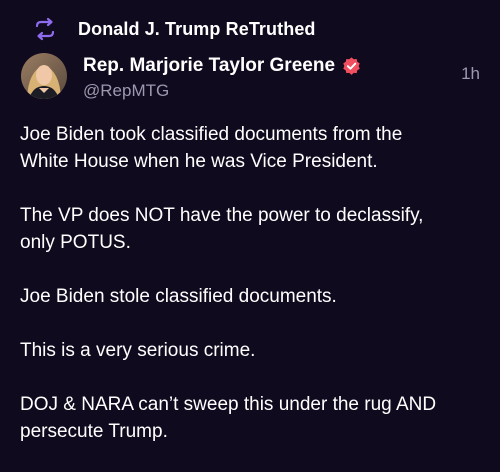 The width and height of the screenshot is (500, 472). What do you see at coordinates (470, 73) in the screenshot?
I see `post-timestamp: 1h` at bounding box center [470, 73].